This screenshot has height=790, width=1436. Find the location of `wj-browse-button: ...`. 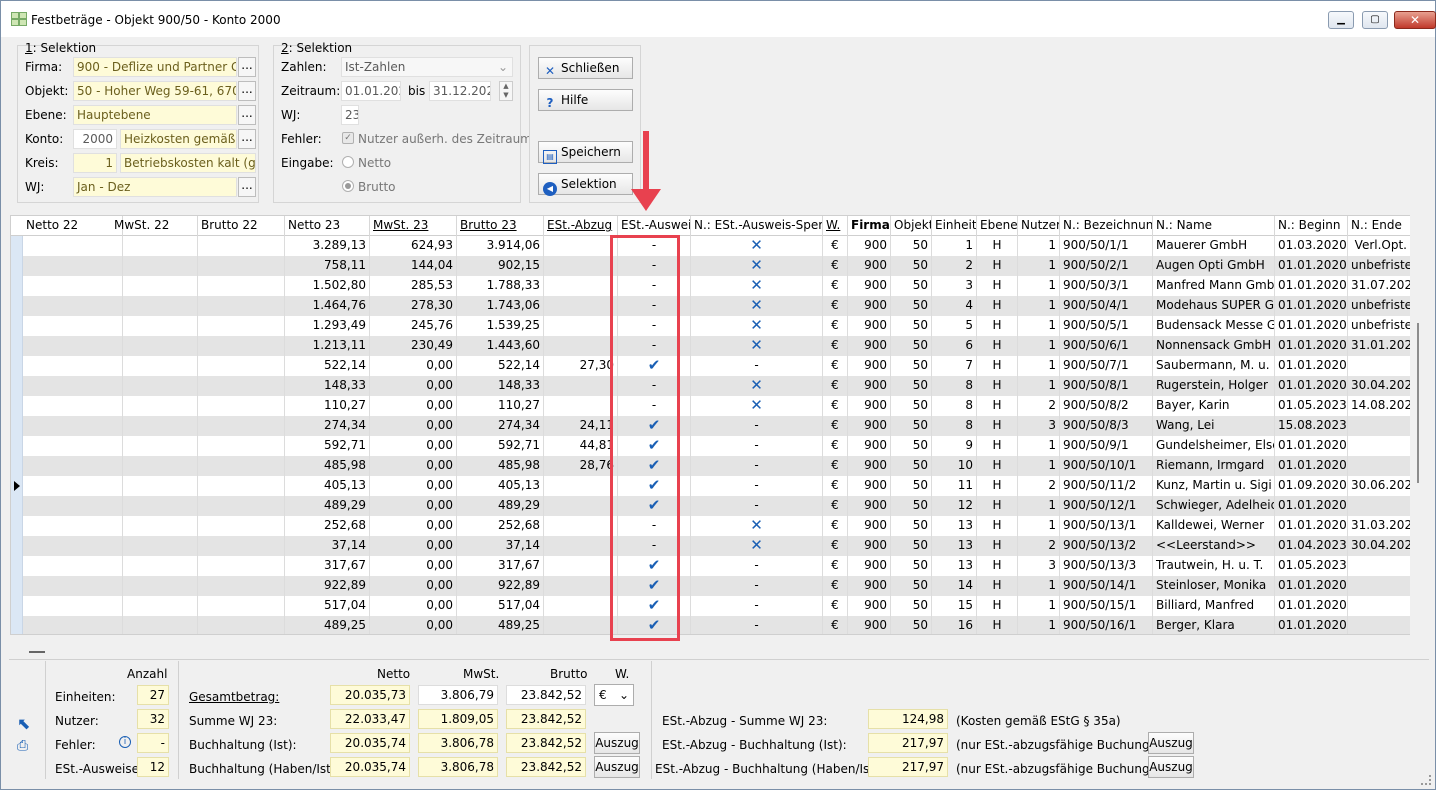

wj-browse-button: ... is located at coordinates (247, 187).